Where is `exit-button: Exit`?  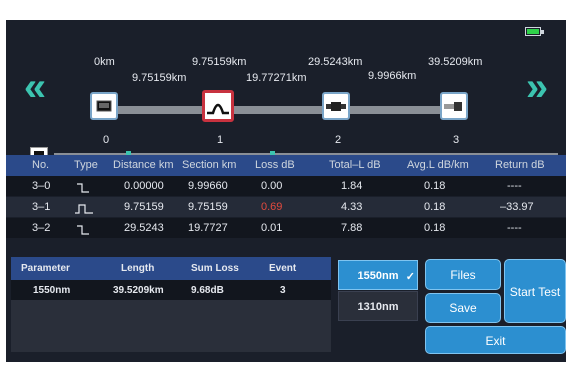
exit-button: Exit is located at coordinates (495, 340).